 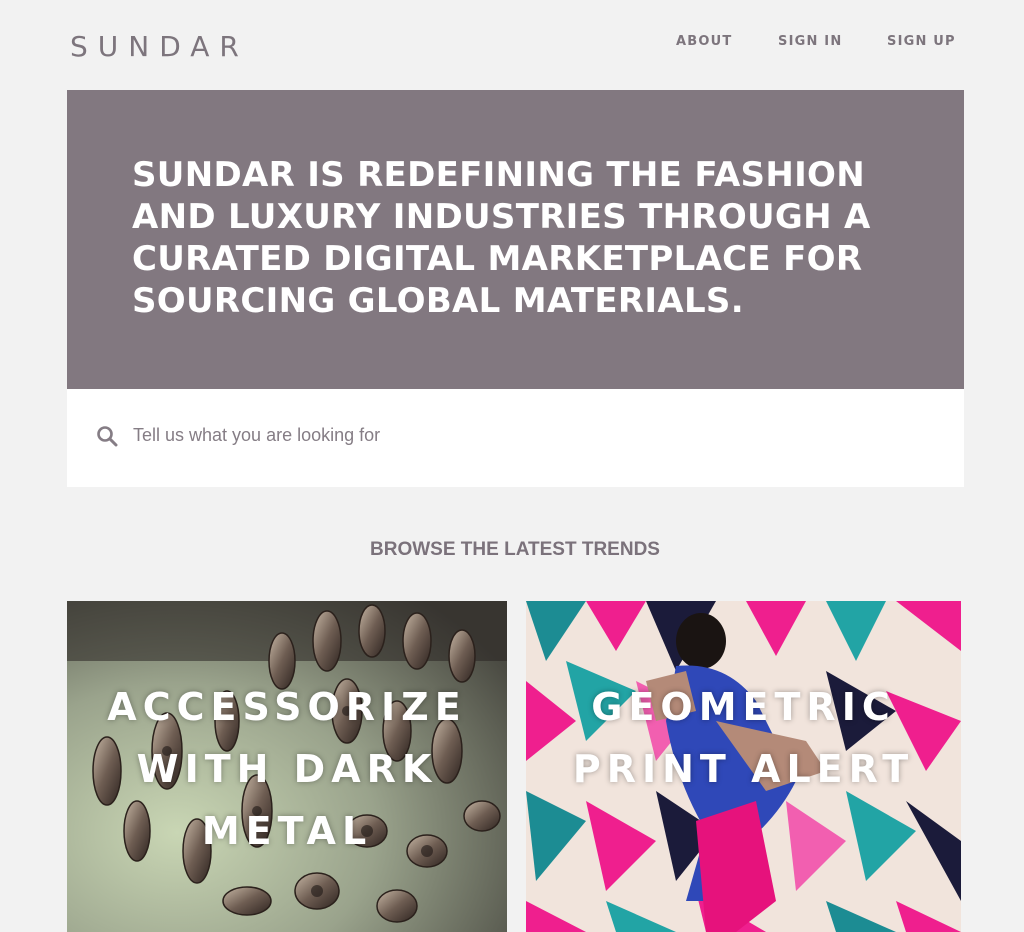 What do you see at coordinates (107, 436) in the screenshot?
I see `search-icon` at bounding box center [107, 436].